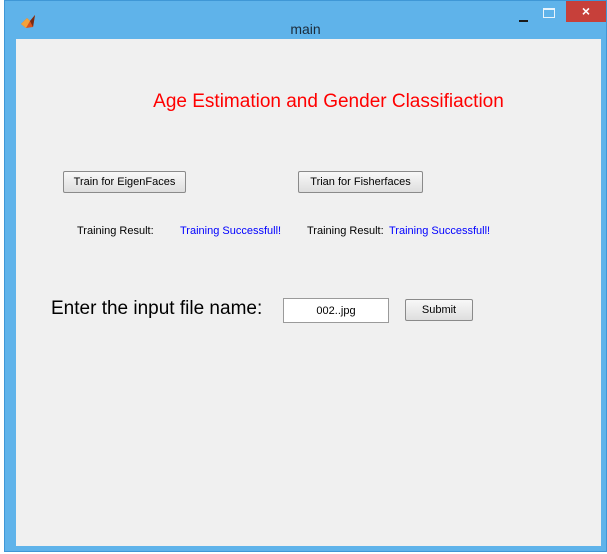  Describe the element at coordinates (231, 231) in the screenshot. I see `eigen-result-value: Training Successfull!` at that location.